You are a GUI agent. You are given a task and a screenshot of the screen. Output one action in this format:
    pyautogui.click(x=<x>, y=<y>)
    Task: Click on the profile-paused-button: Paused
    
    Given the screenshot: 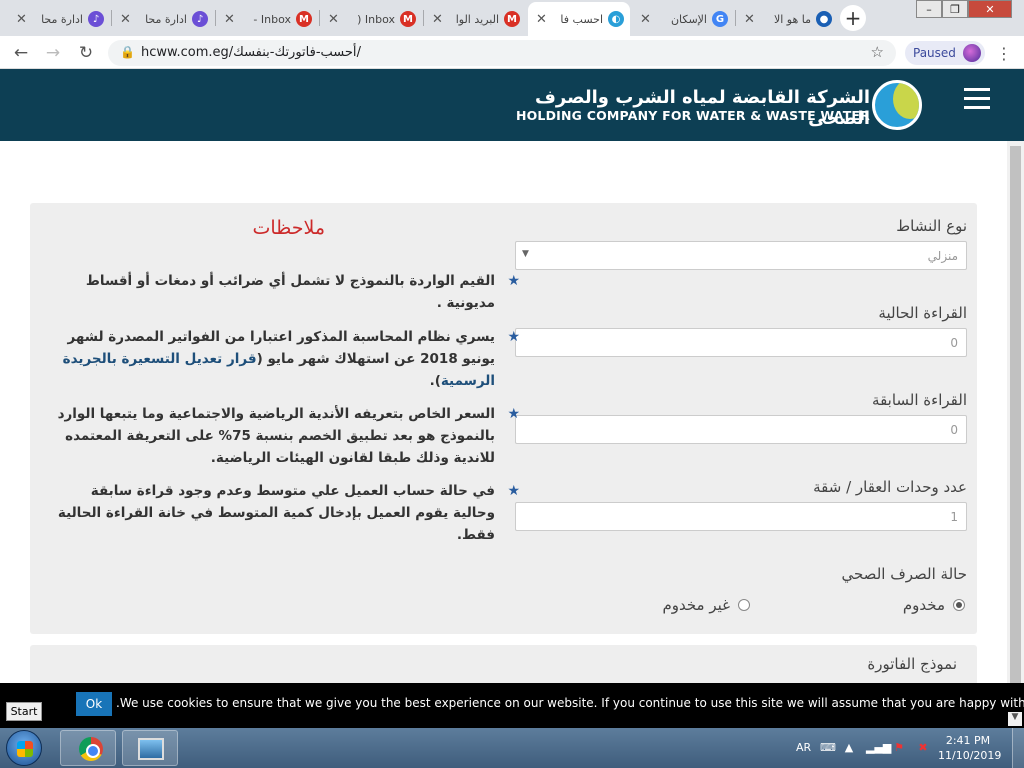 What is the action you would take?
    pyautogui.click(x=945, y=53)
    